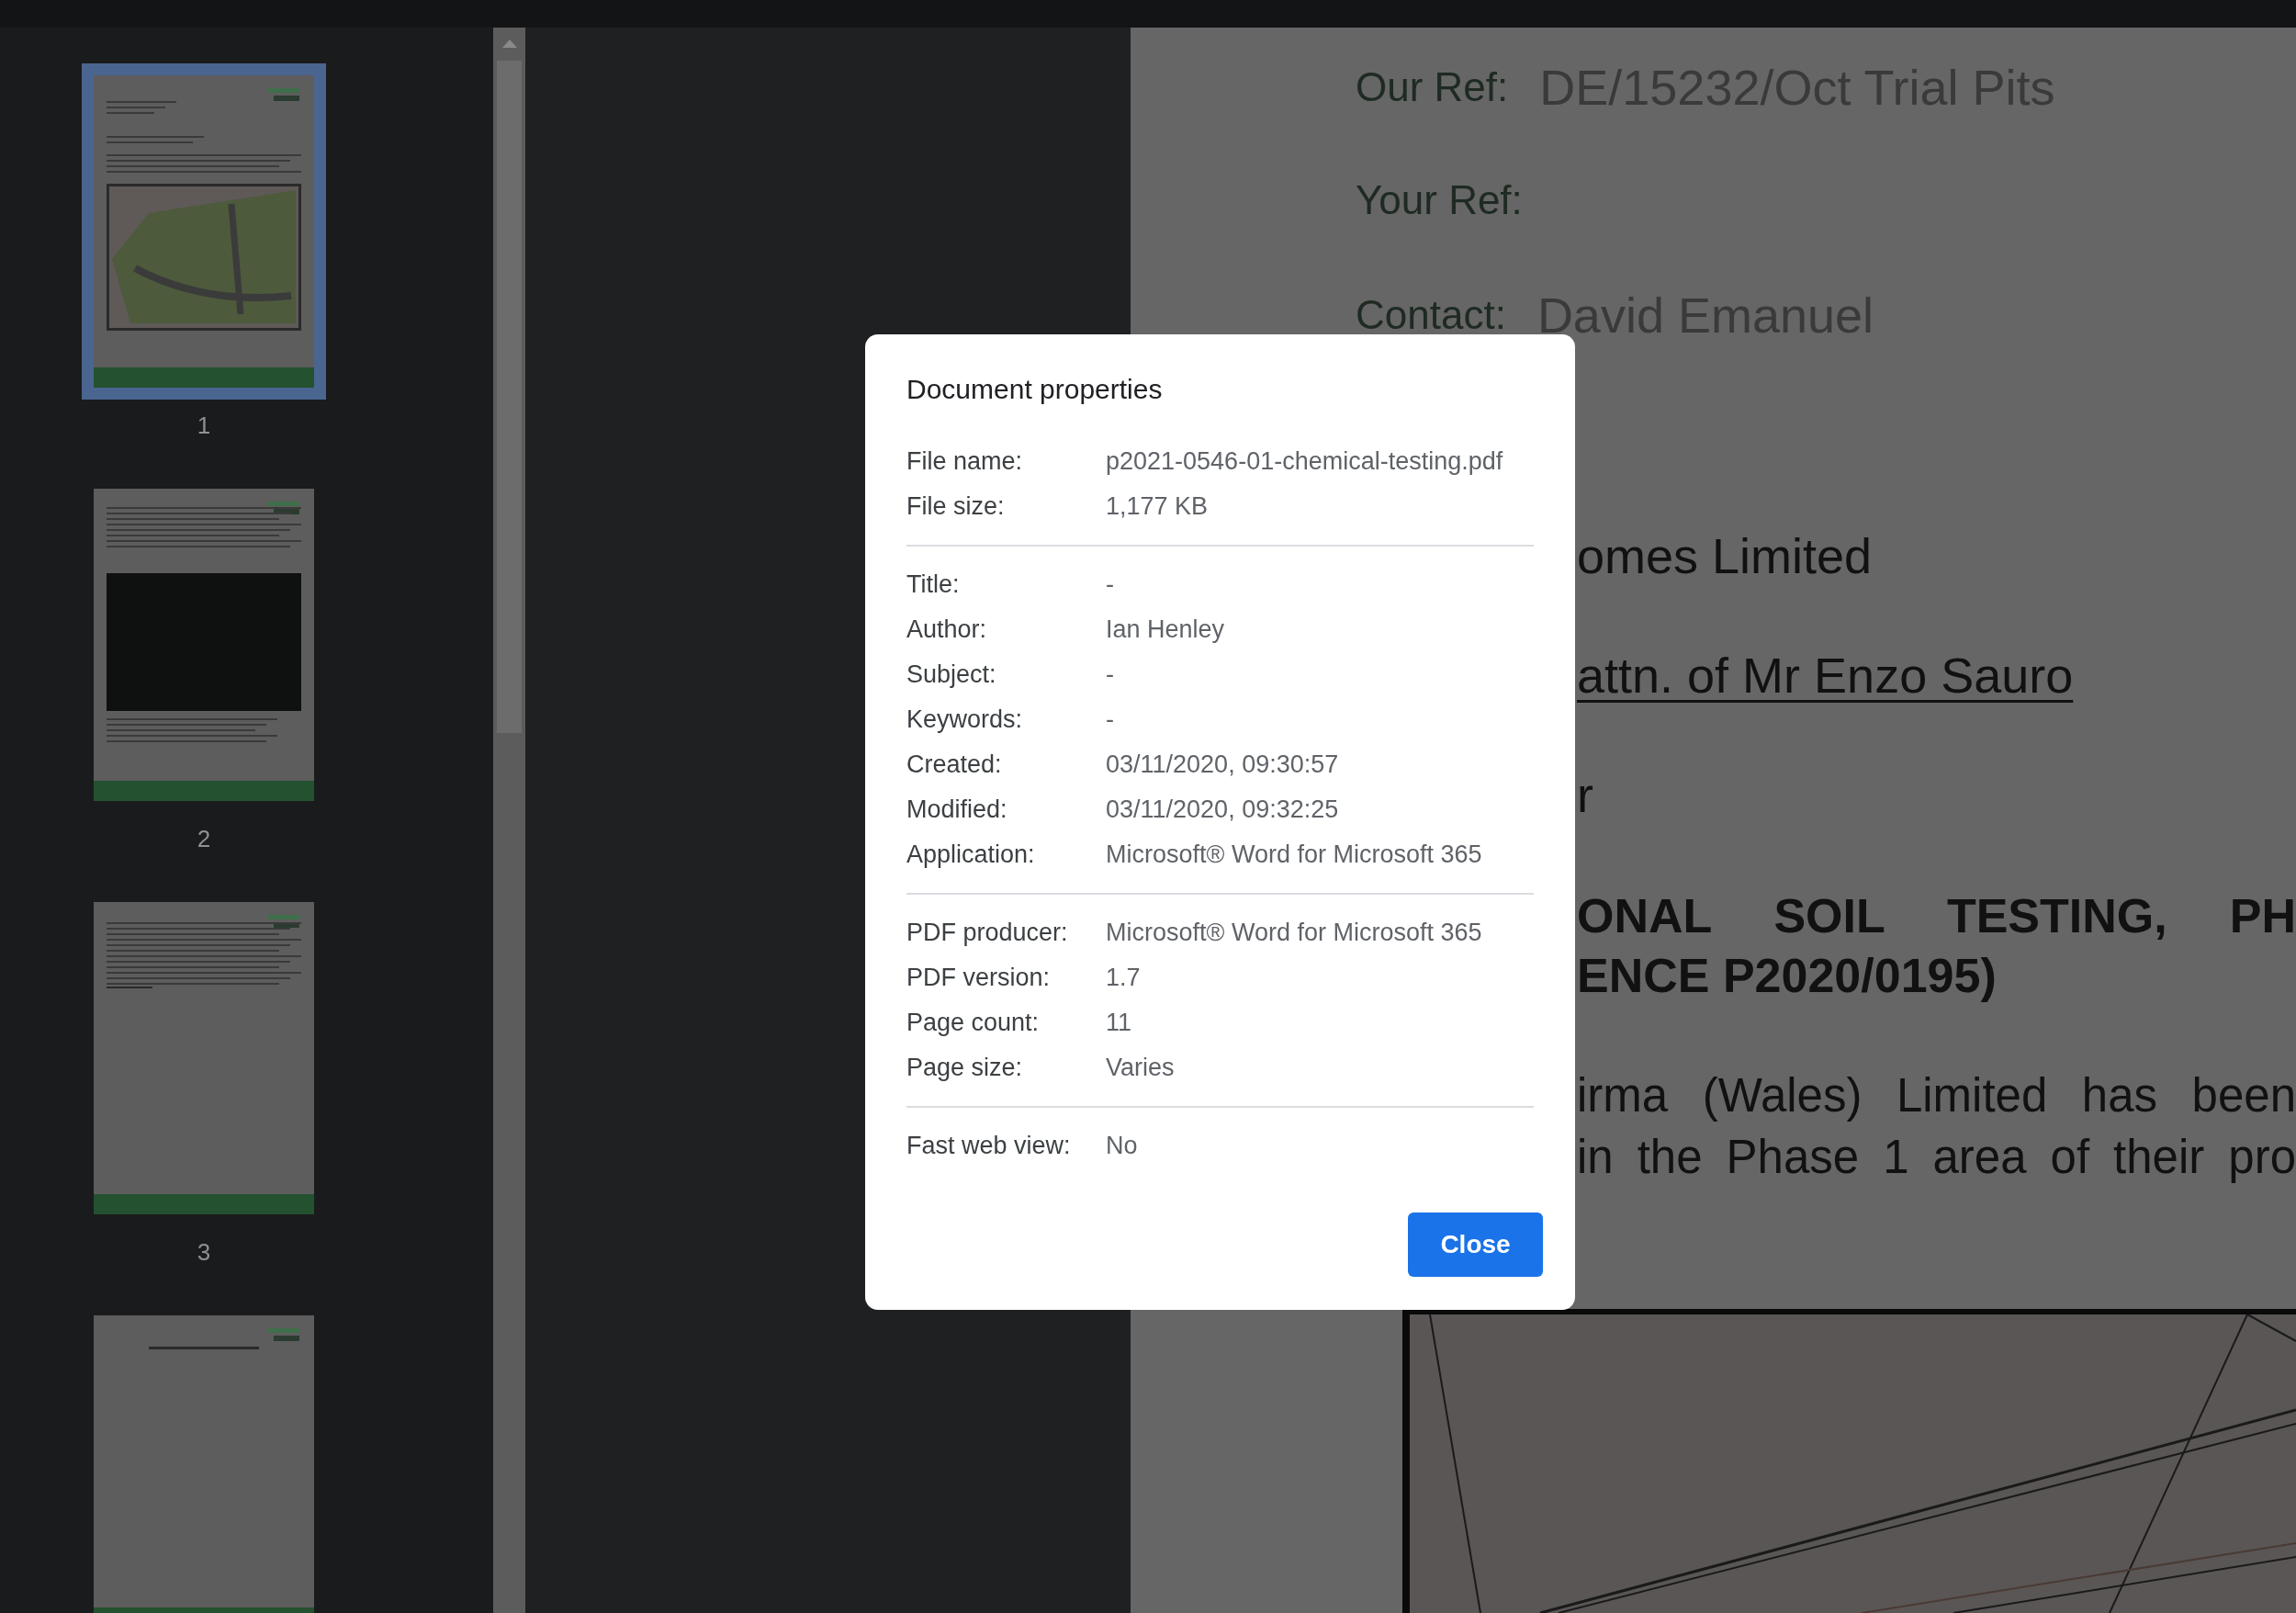  Describe the element at coordinates (957, 810) in the screenshot. I see `property-label: Modified:` at that location.